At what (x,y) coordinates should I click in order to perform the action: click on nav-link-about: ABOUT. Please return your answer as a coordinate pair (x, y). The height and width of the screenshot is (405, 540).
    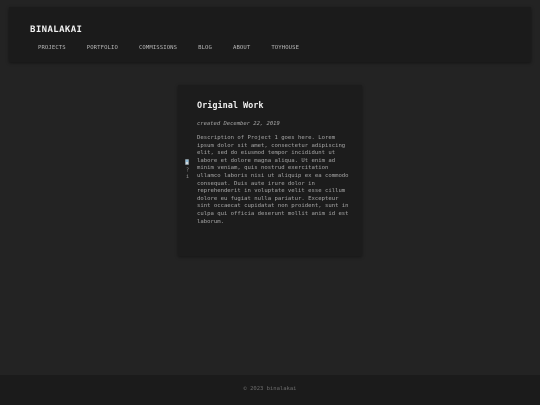
    Looking at the image, I should click on (241, 48).